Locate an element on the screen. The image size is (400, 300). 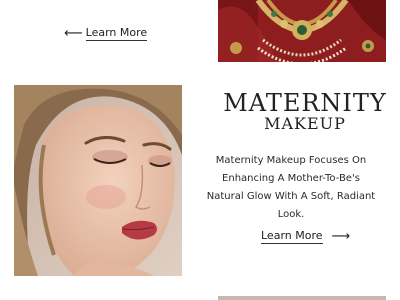
arrow-right-icon: ⟶ is located at coordinates (341, 236).